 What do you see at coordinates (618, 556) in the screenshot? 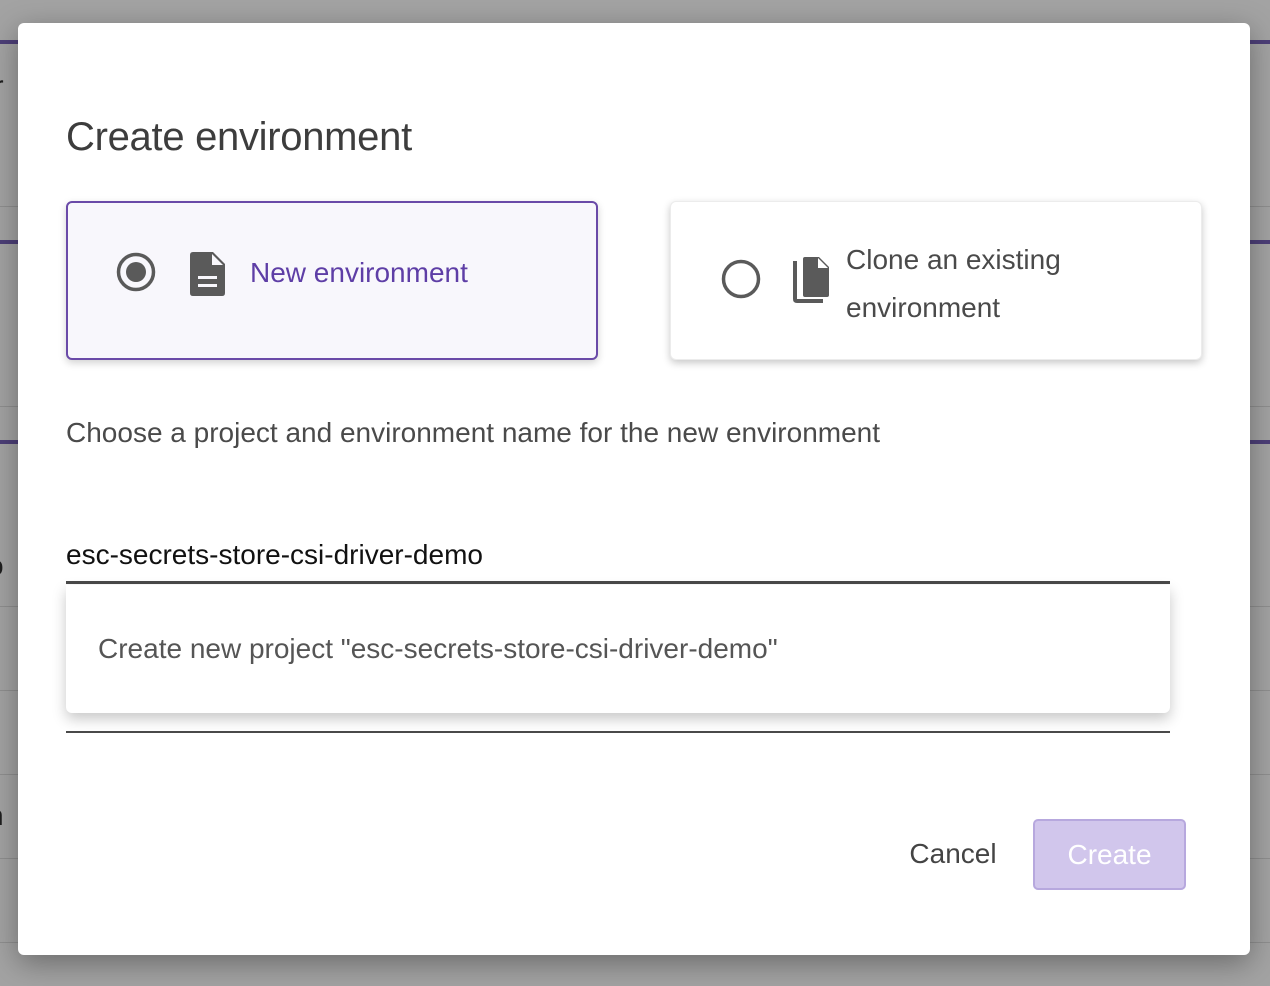
I see `project-name-input` at bounding box center [618, 556].